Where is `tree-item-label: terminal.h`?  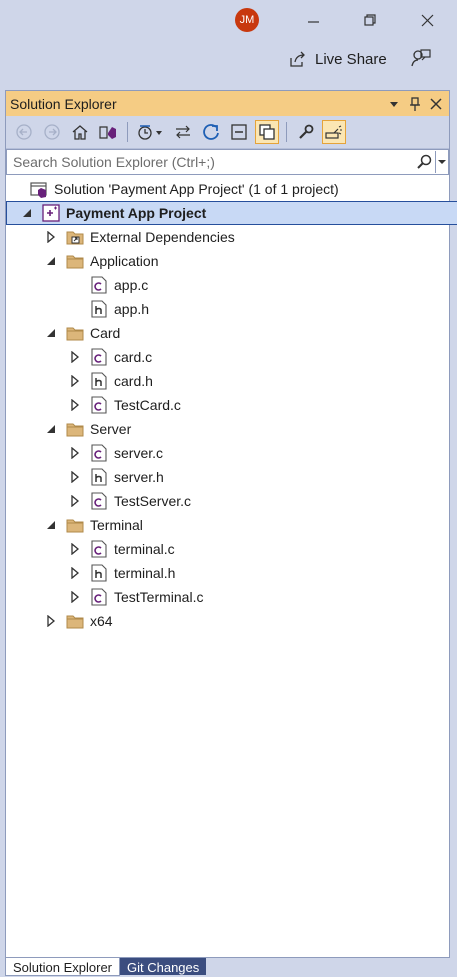
tree-item-label: terminal.h is located at coordinates (145, 573).